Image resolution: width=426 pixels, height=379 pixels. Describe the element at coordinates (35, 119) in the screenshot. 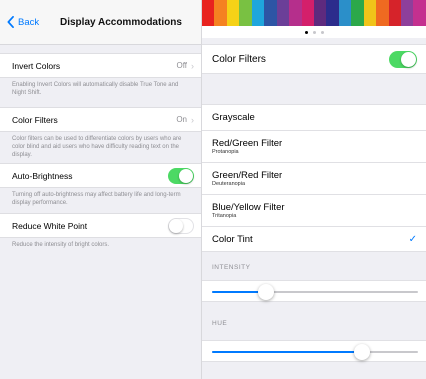

I see `color-filters-label: Color Filters` at that location.